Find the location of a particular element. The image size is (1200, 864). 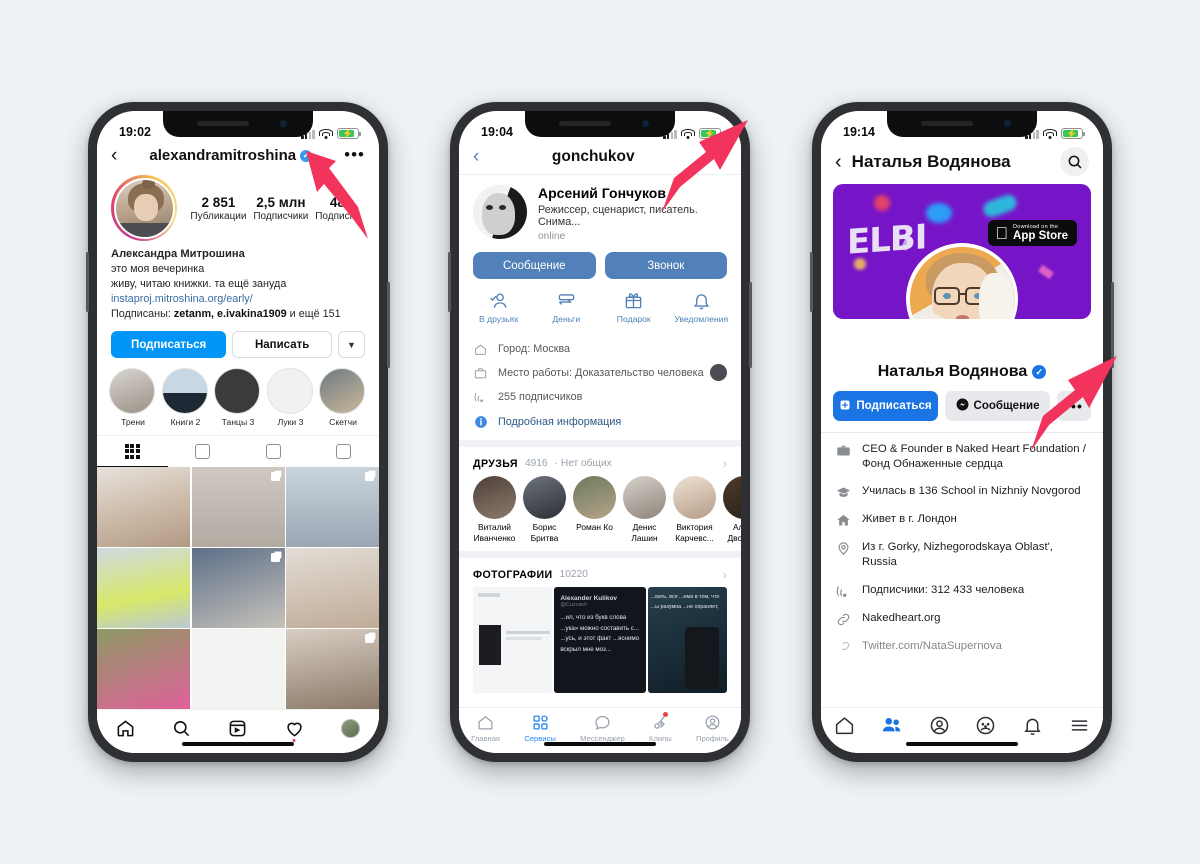

facebook-actions: Подписаться Сообщение ••• is located at coordinates (962, 406).